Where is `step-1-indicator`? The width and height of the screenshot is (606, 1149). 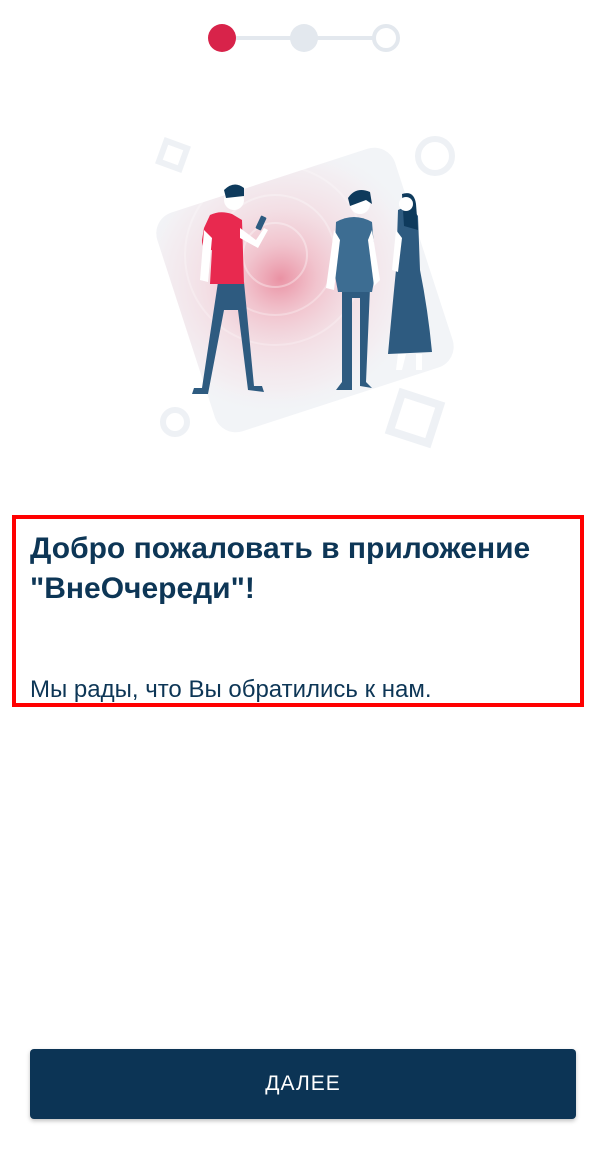
step-1-indicator is located at coordinates (222, 38).